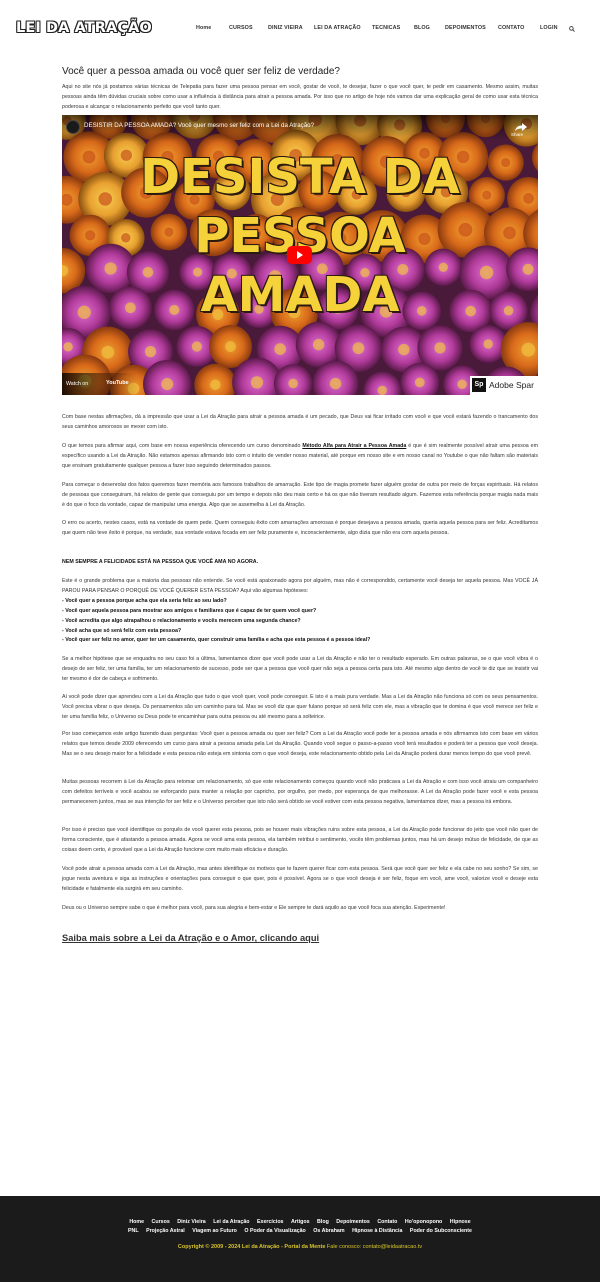  What do you see at coordinates (274, 1231) in the screenshot?
I see `footer-link-poder-visualizacao: O Poder da Visualização` at bounding box center [274, 1231].